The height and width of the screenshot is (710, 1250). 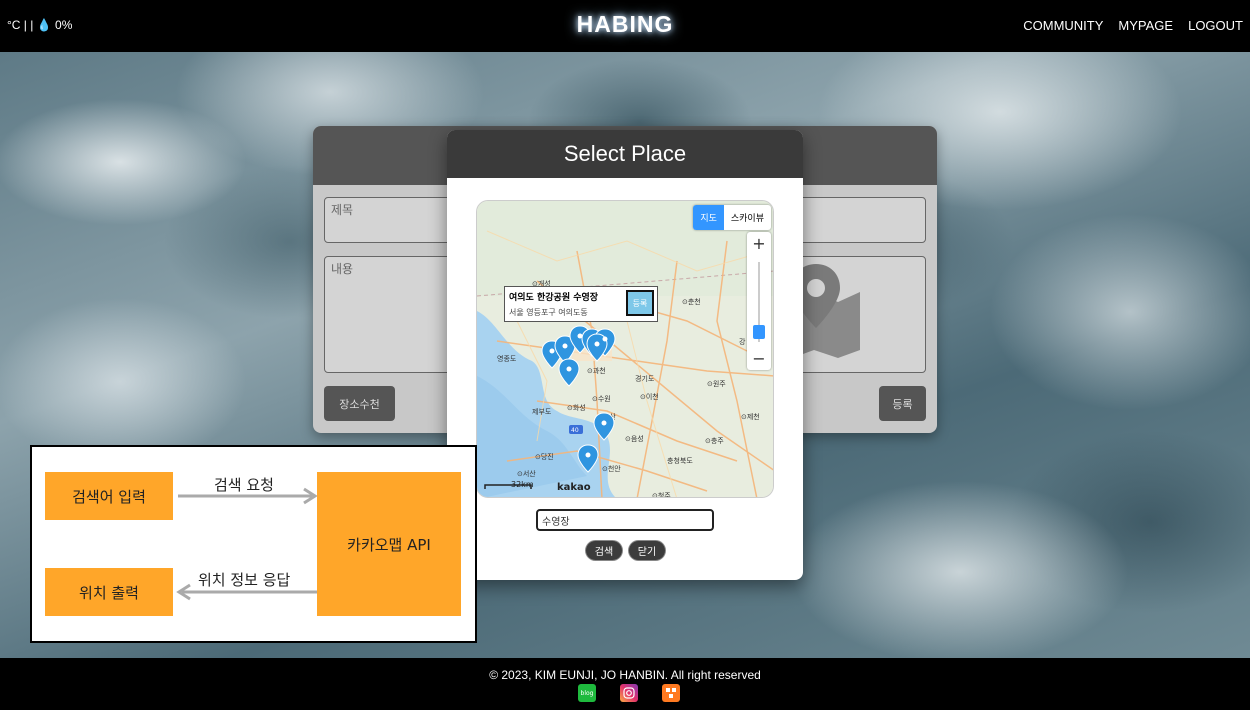 What do you see at coordinates (1215, 25) in the screenshot?
I see `nav-logout: LOGOUT` at bounding box center [1215, 25].